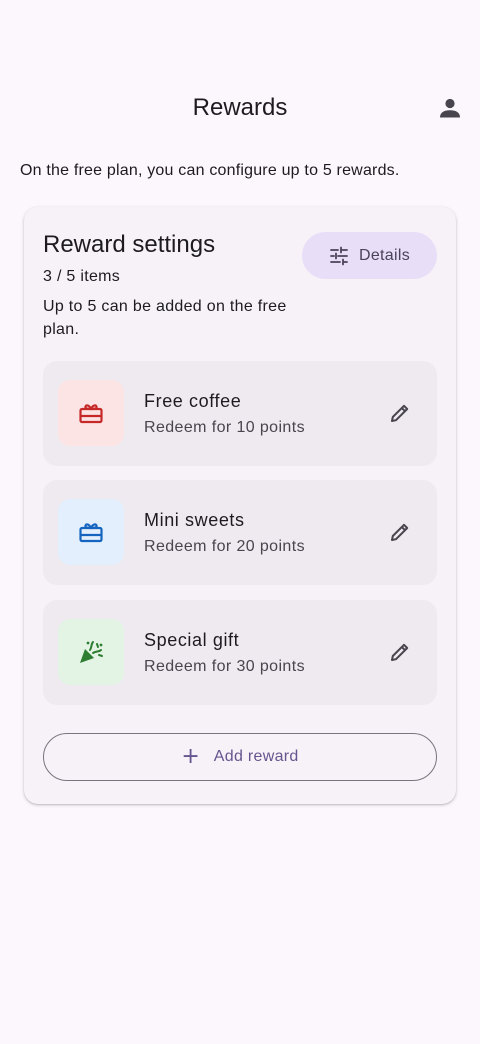 Image resolution: width=480 pixels, height=1044 pixels. What do you see at coordinates (339, 255) in the screenshot?
I see `tune-icon` at bounding box center [339, 255].